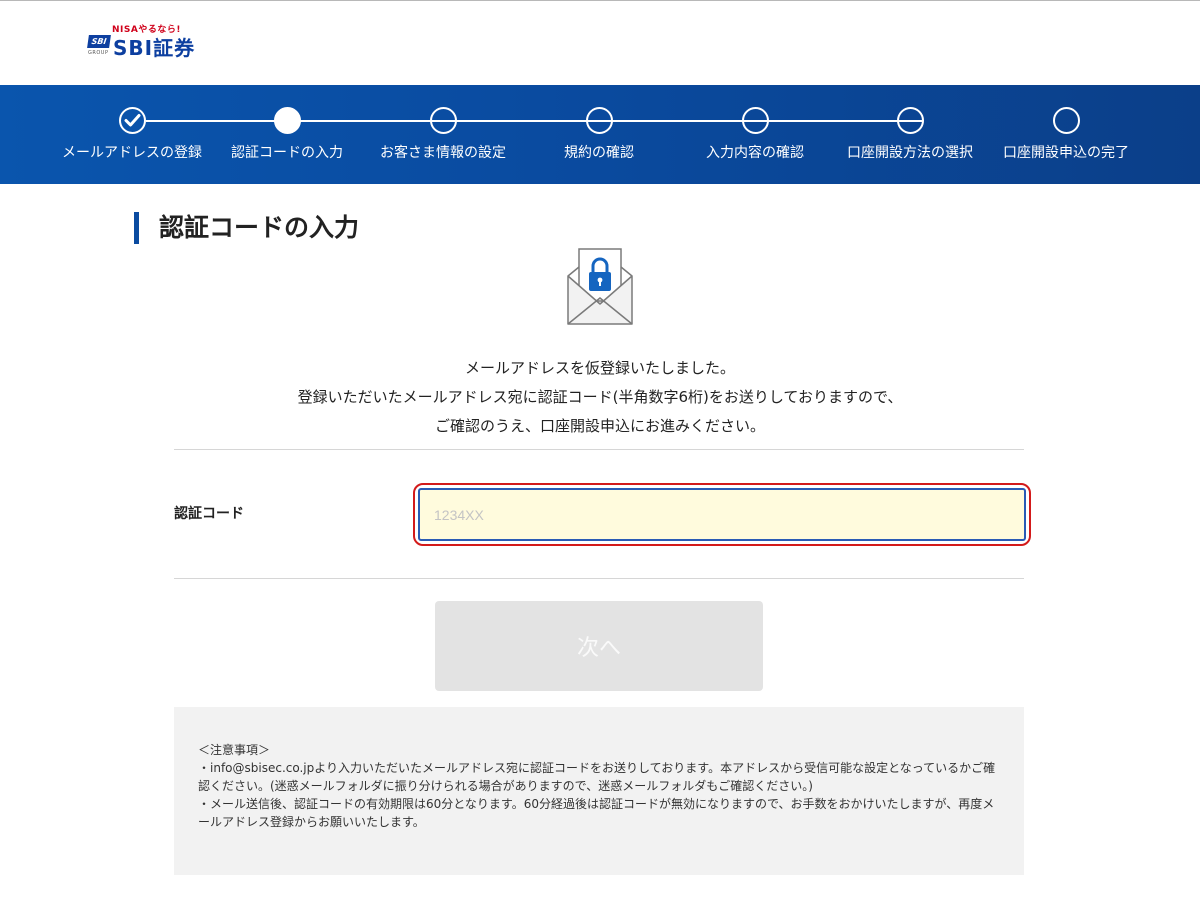 This screenshot has width=1200, height=904. What do you see at coordinates (99, 41) in the screenshot?
I see `logo-mark: SBI` at bounding box center [99, 41].